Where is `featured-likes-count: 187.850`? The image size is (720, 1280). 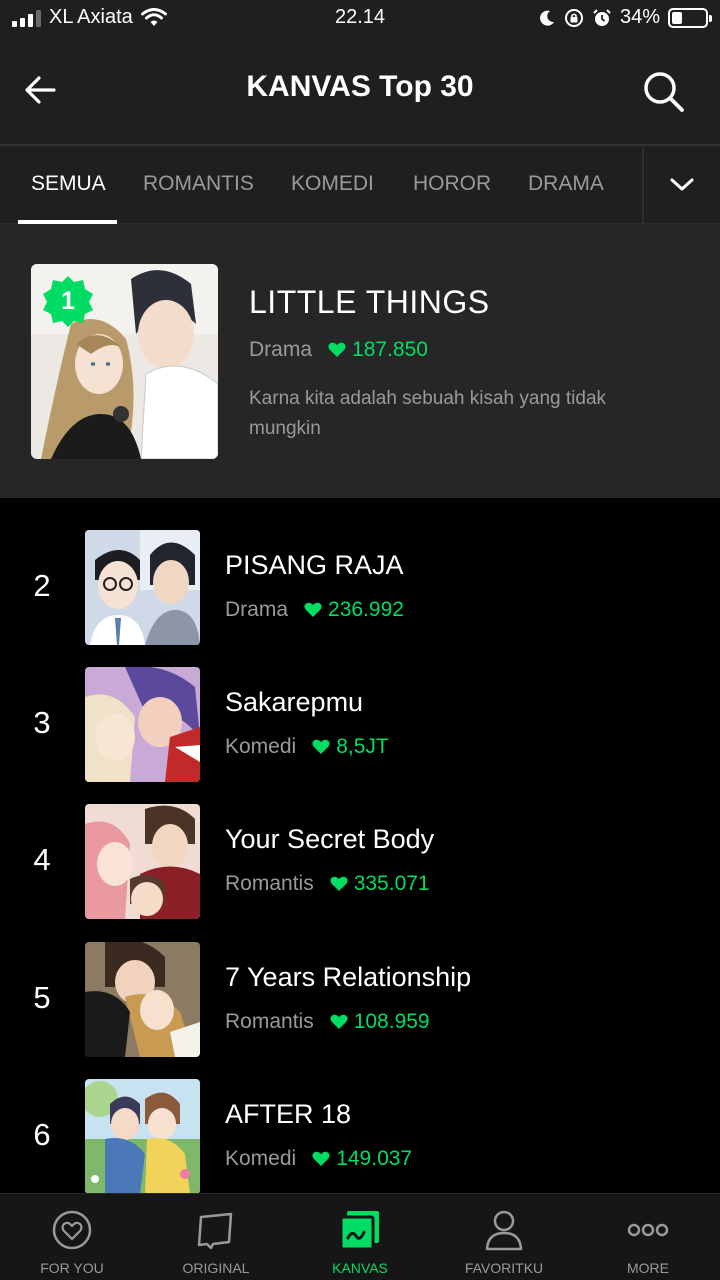
featured-likes-count: 187.850 is located at coordinates (390, 349).